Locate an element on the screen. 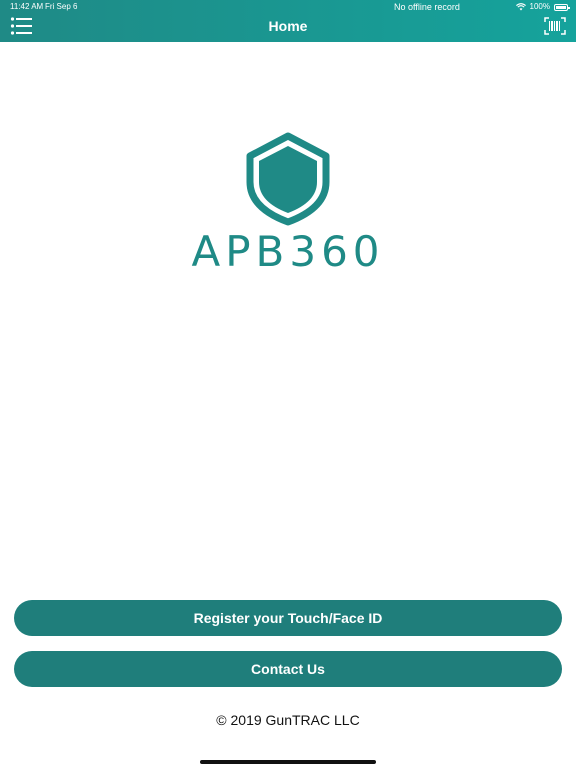 Image resolution: width=576 pixels, height=768 pixels. logo-wordmark: APB360 is located at coordinates (287, 249).